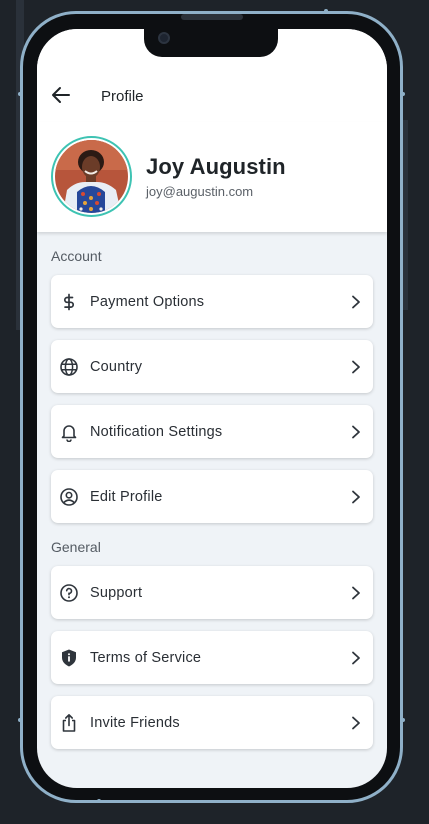 Image resolution: width=429 pixels, height=824 pixels. Describe the element at coordinates (212, 366) in the screenshot. I see `menu-item-country: Country` at that location.